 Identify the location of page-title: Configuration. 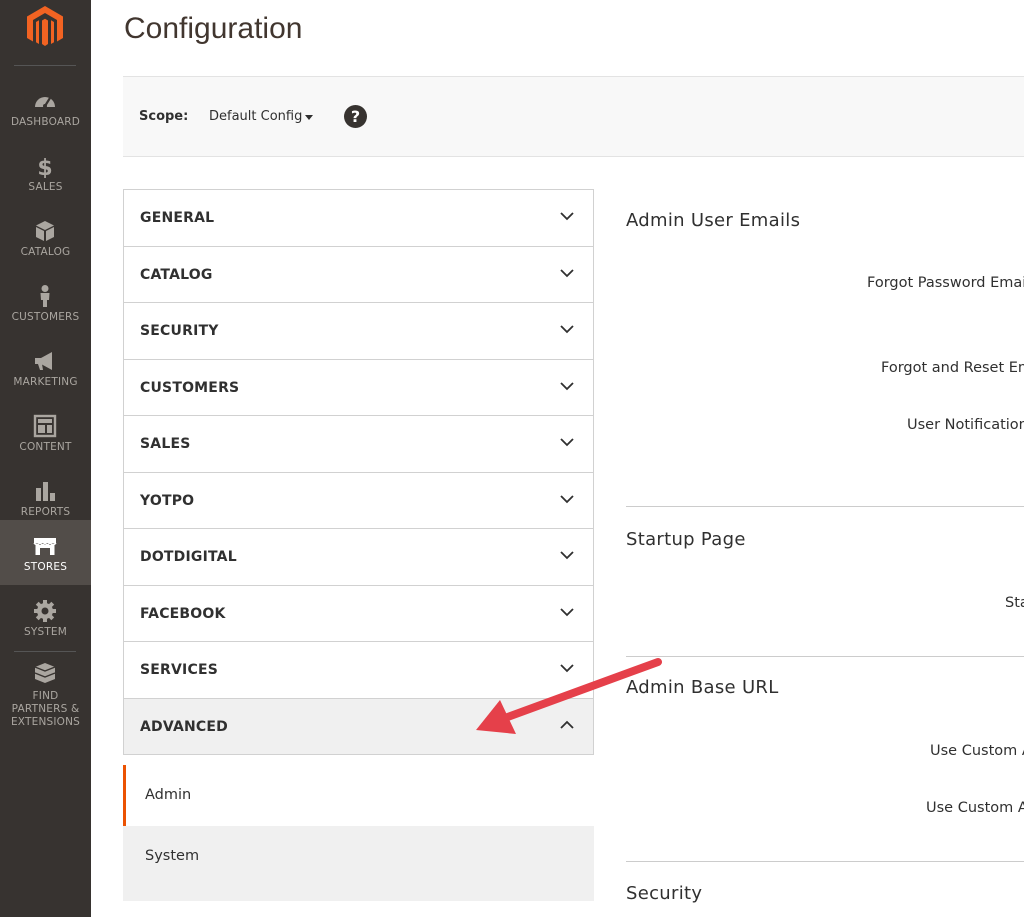
(213, 28).